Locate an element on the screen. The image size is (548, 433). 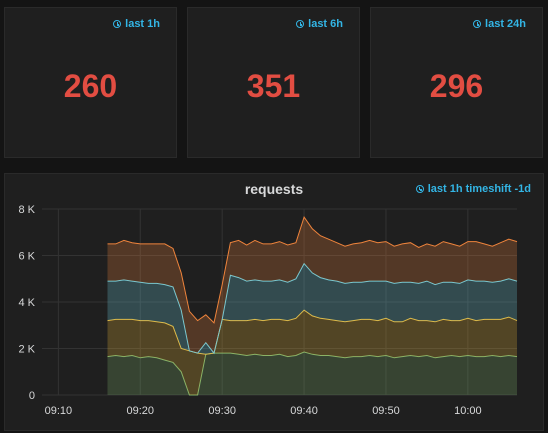
y-tick-label: 2 K is located at coordinates (26, 350).